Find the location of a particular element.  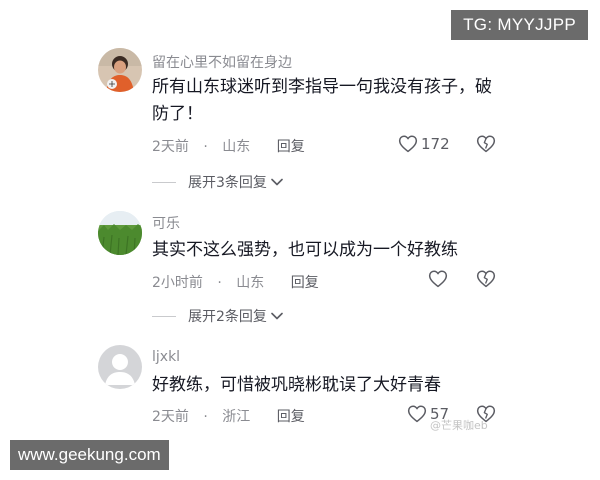

expand-replies-button: 展开2条回复 is located at coordinates (217, 316).